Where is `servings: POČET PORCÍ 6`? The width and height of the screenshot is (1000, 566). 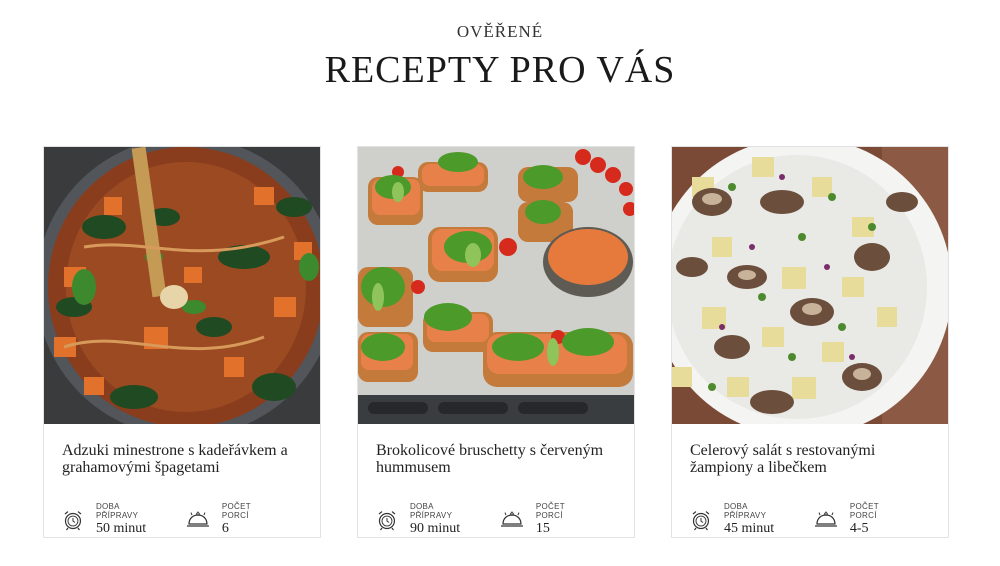
servings: POČET PORCÍ 6 is located at coordinates (233, 519).